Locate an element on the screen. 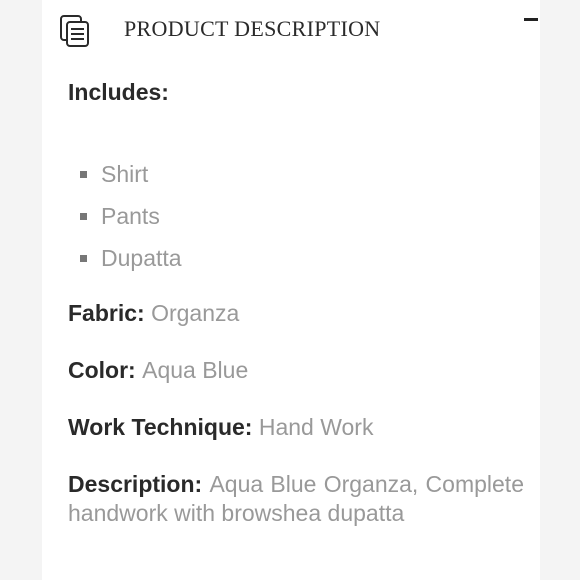  includes-label: Includes: is located at coordinates (118, 92).